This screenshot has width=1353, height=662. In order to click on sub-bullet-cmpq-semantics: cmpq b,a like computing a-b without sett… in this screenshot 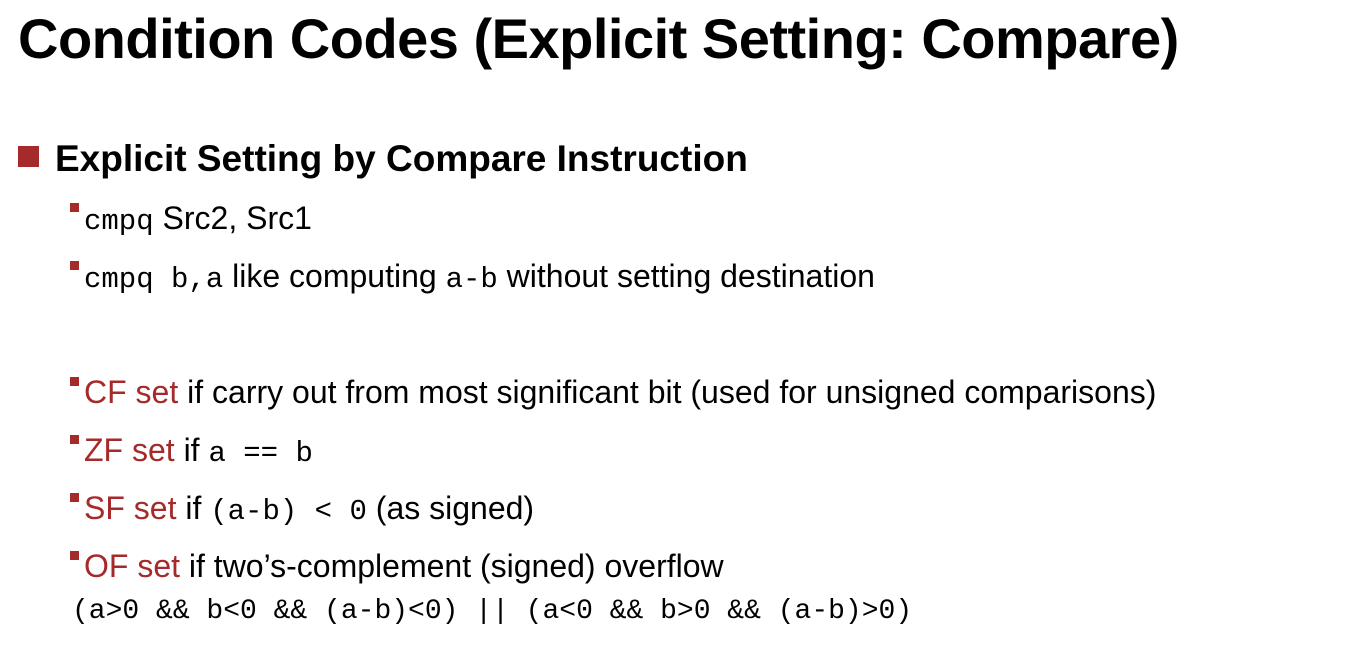, I will do `click(472, 277)`.